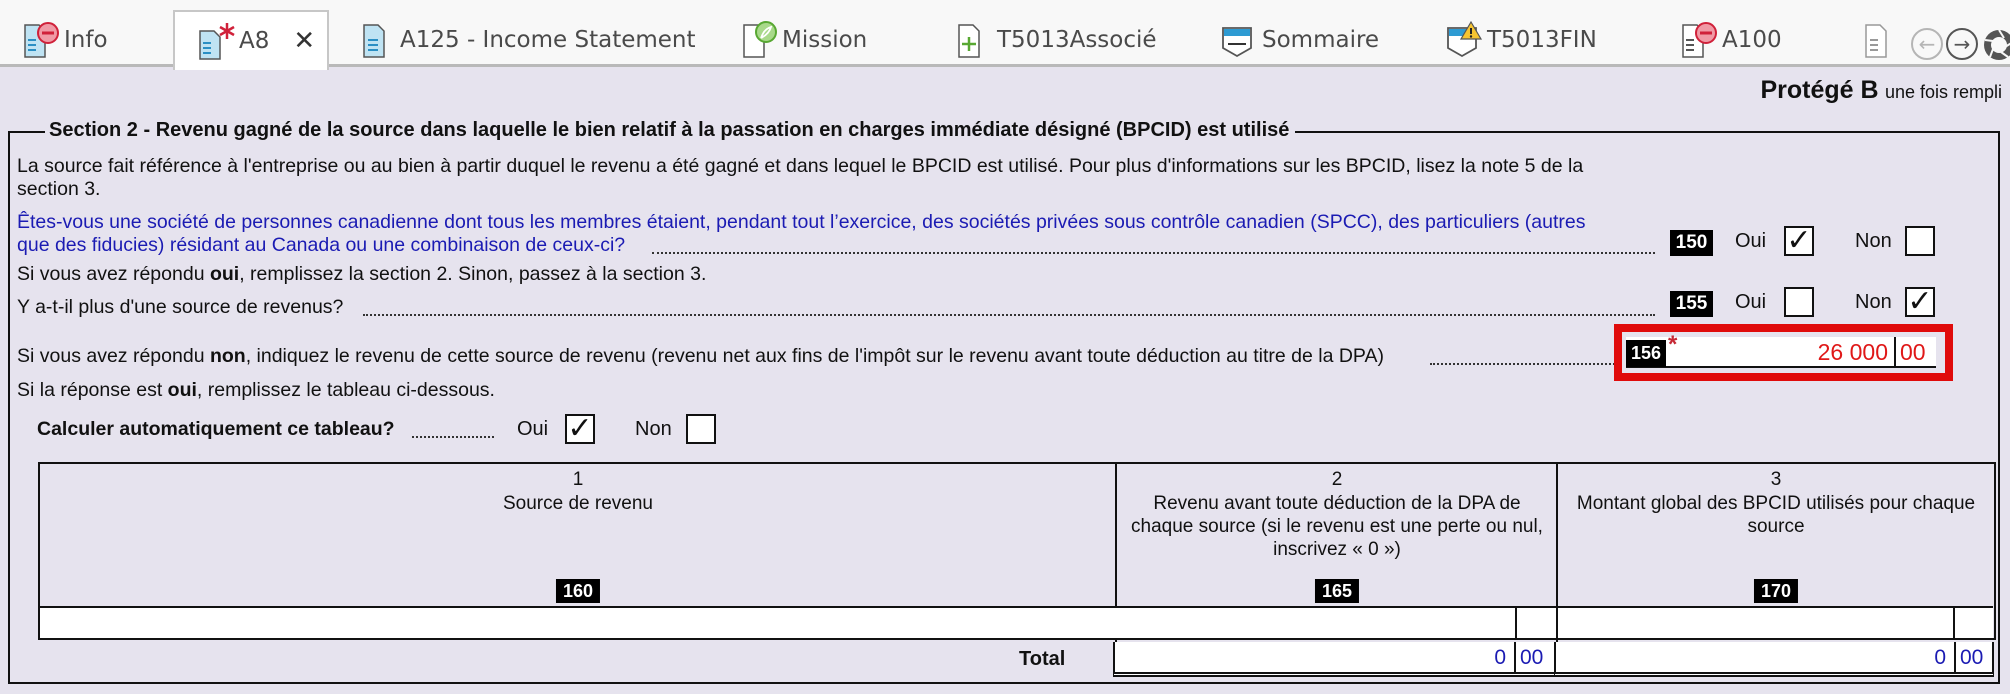  What do you see at coordinates (1334, 659) in the screenshot?
I see `total-165-field: 0 00` at bounding box center [1334, 659].